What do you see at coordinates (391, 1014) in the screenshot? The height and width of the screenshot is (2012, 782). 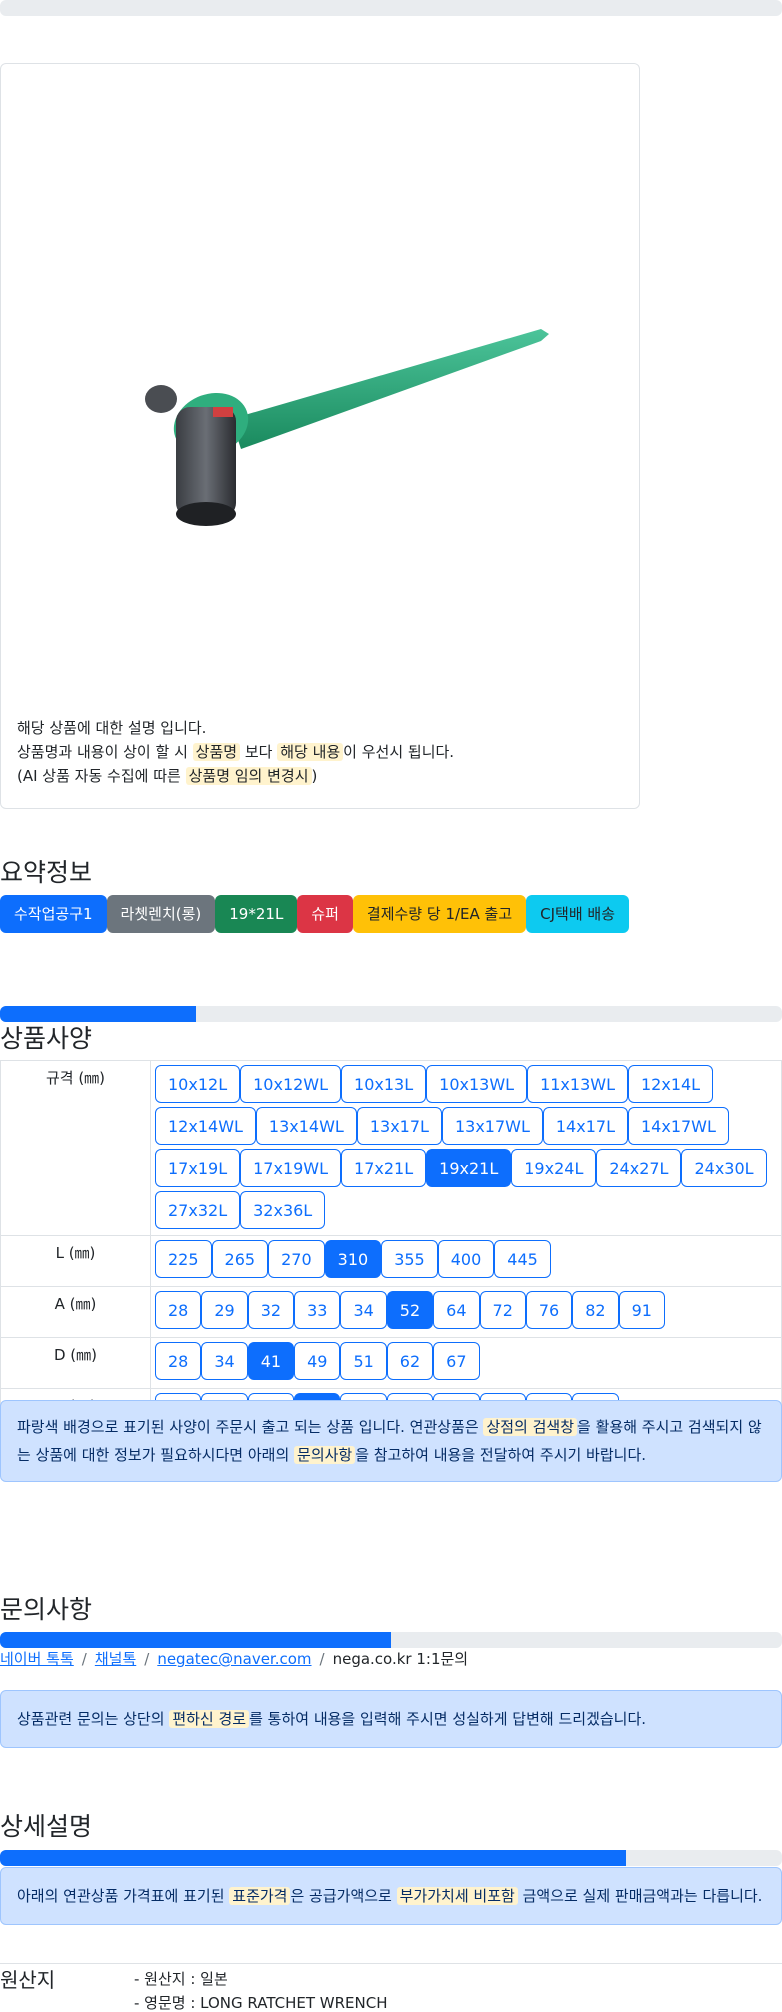 I see `specs-progress` at bounding box center [391, 1014].